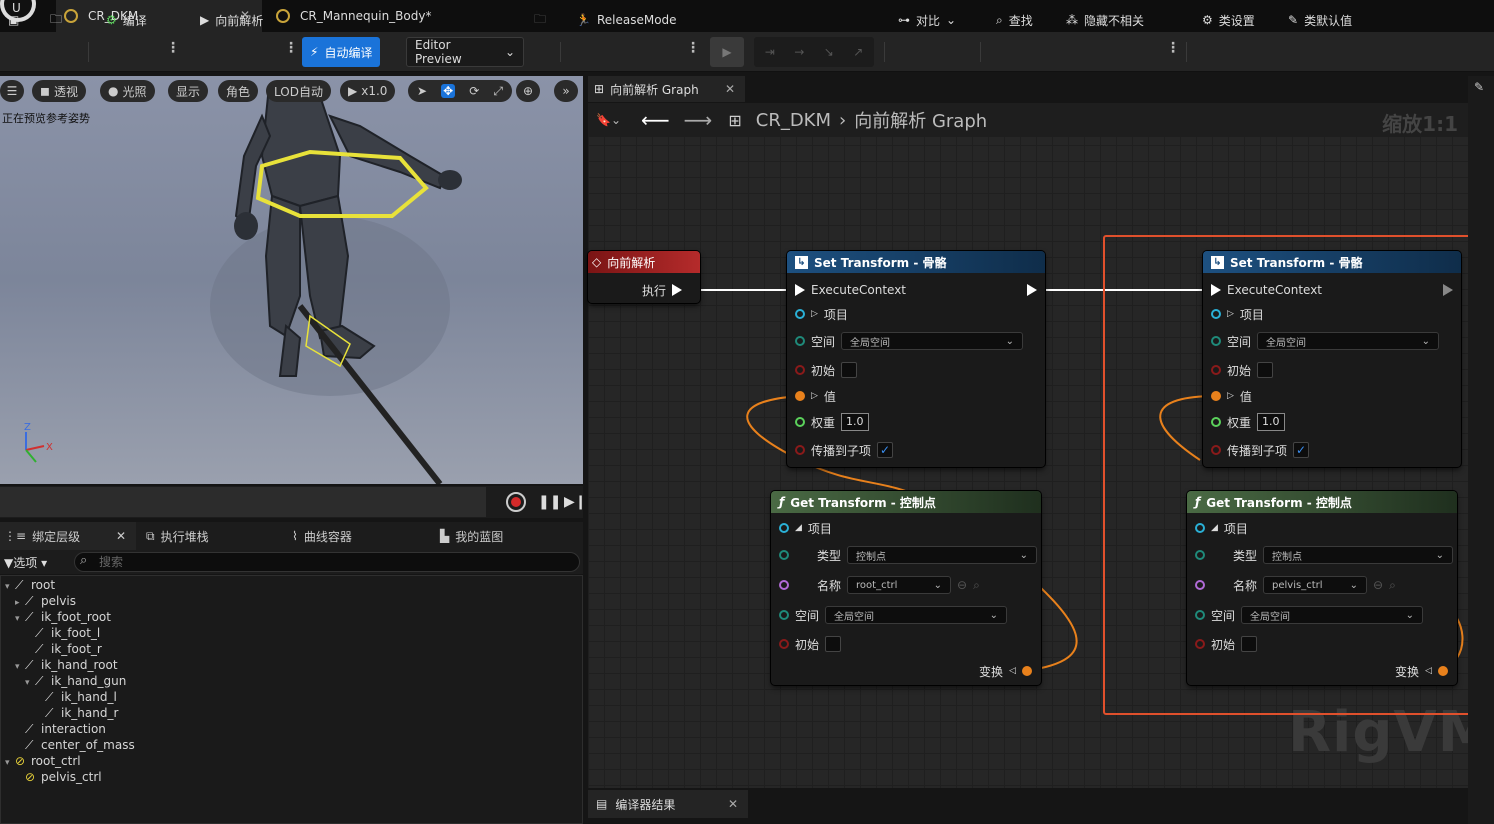 The height and width of the screenshot is (824, 1494). What do you see at coordinates (863, 502) in the screenshot?
I see `node-title: Get Transform - 控制点` at bounding box center [863, 502].